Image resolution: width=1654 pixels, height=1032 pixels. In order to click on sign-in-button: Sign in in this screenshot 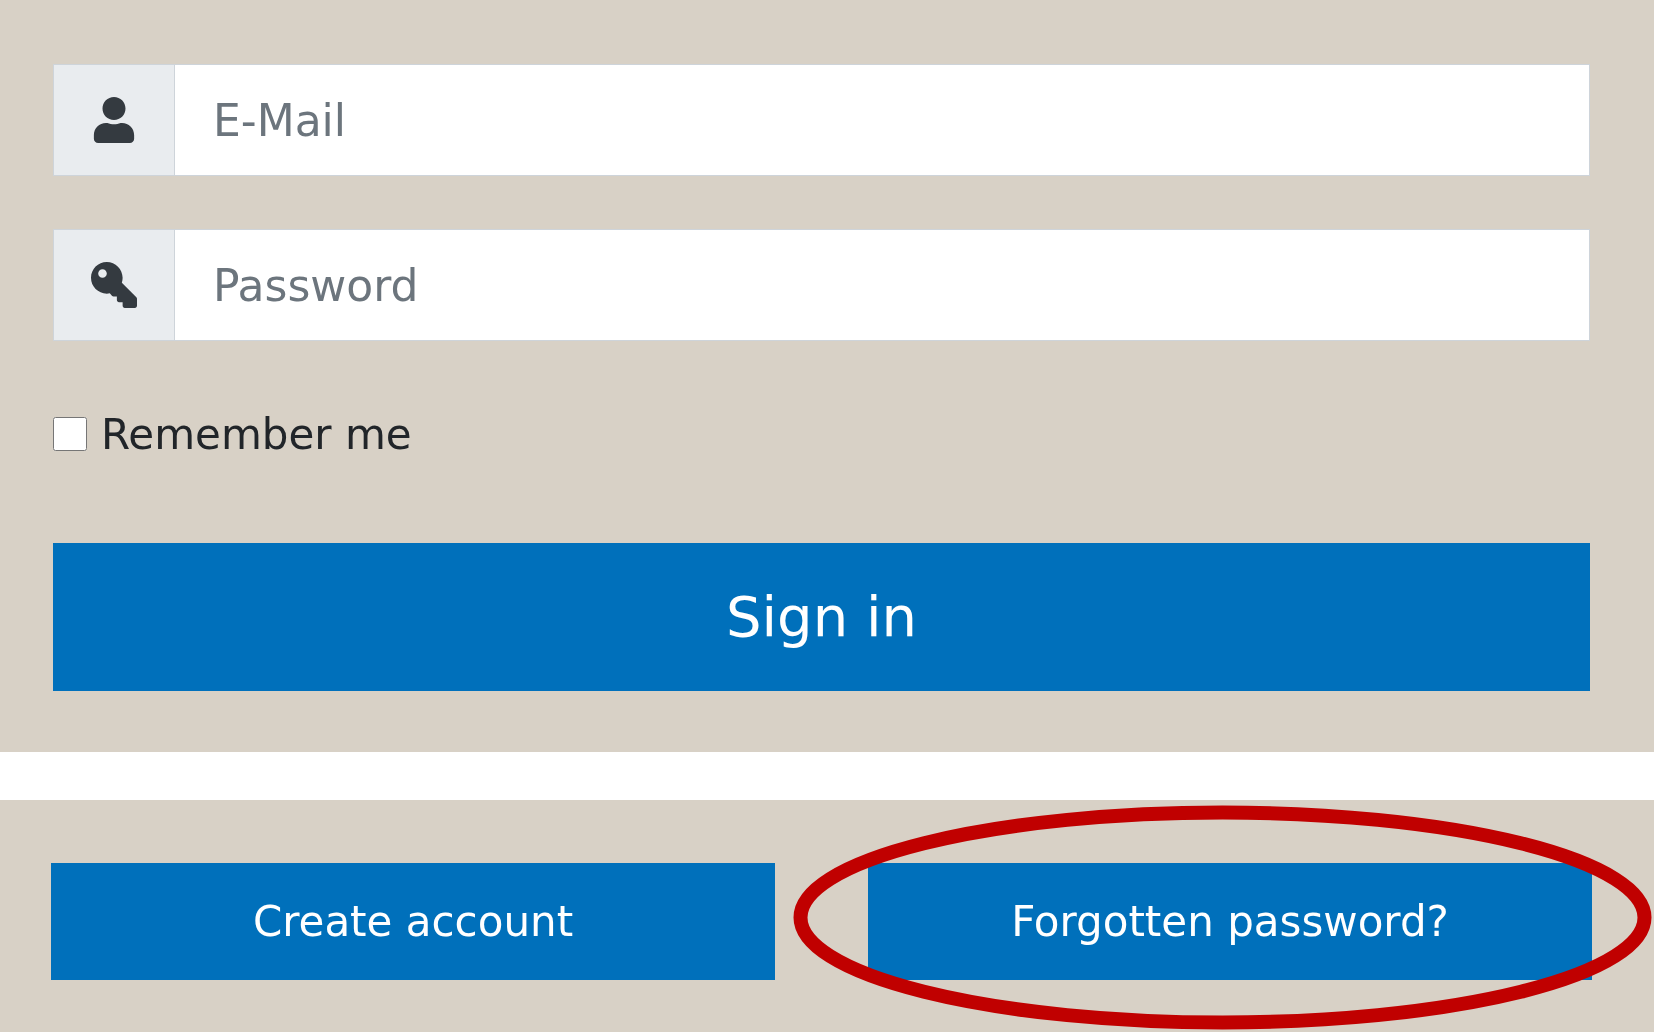, I will do `click(821, 617)`.